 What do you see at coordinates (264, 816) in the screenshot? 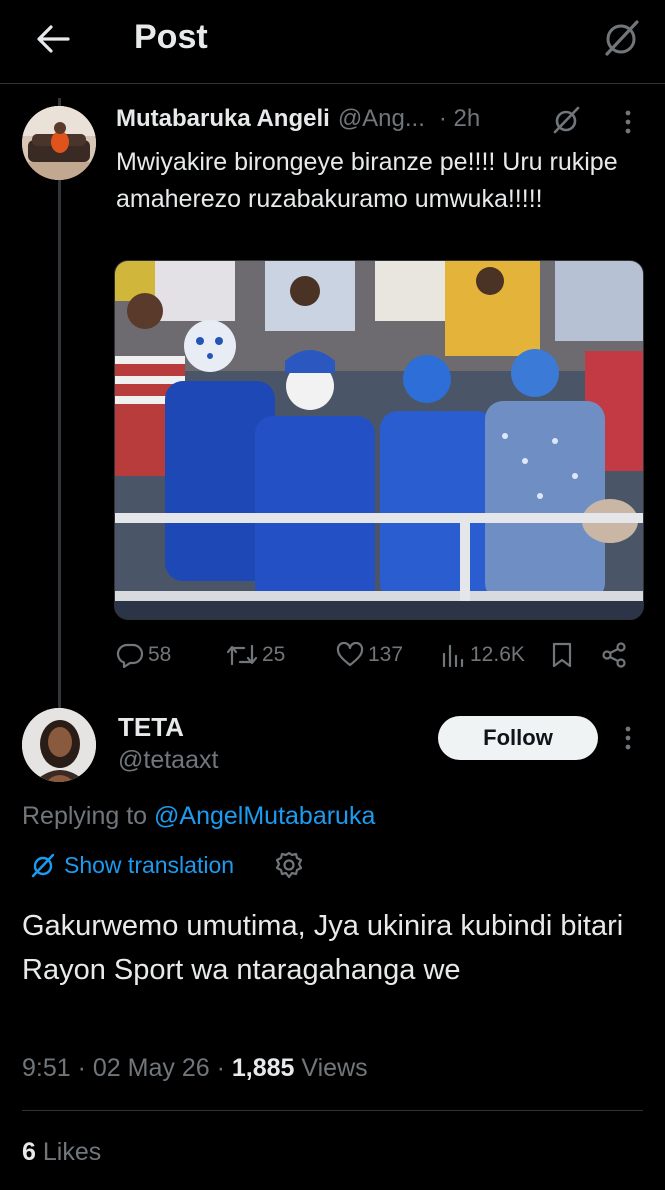
I see `replying-to-mention: @AngelMutabaruka` at bounding box center [264, 816].